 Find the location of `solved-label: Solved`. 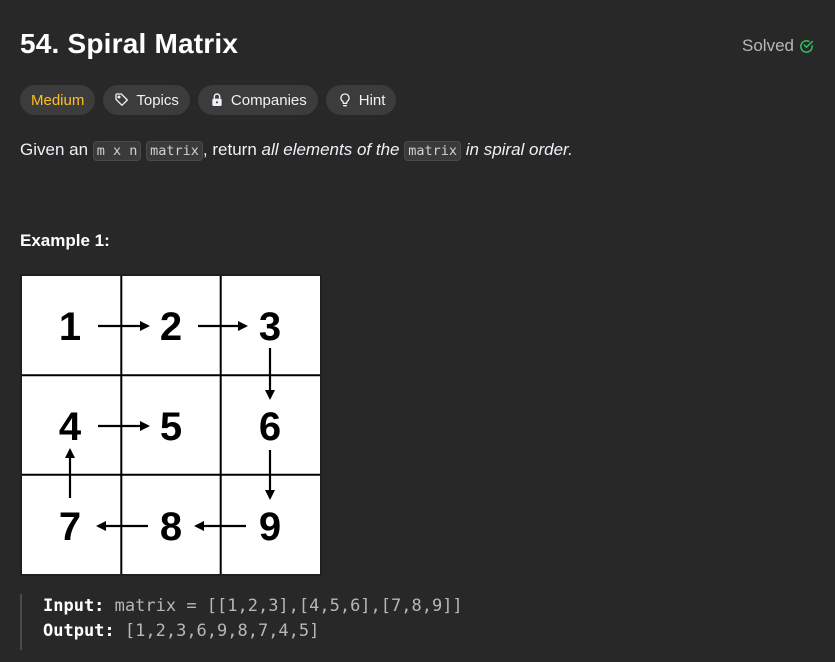

solved-label: Solved is located at coordinates (768, 45).